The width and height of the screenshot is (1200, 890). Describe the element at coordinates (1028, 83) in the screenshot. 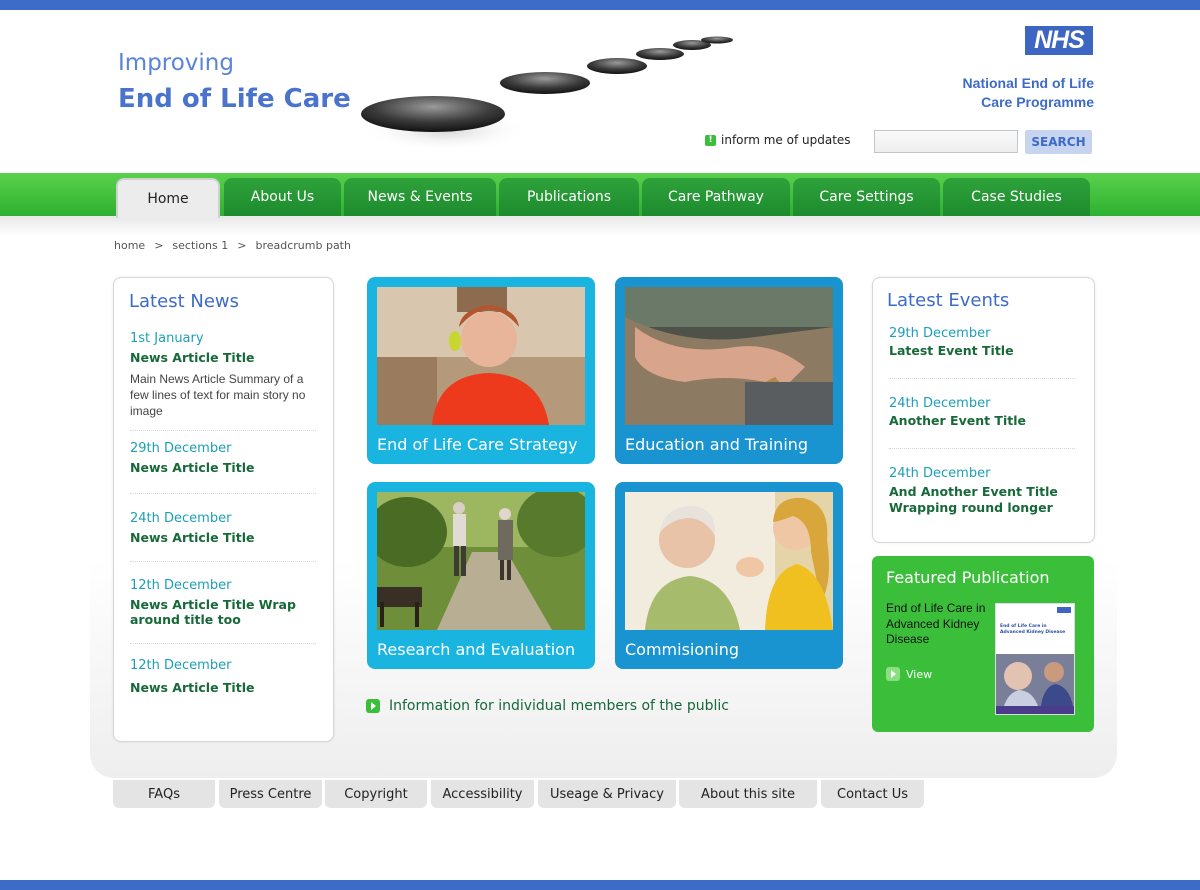

I see `programme-line1: National End of Life` at that location.